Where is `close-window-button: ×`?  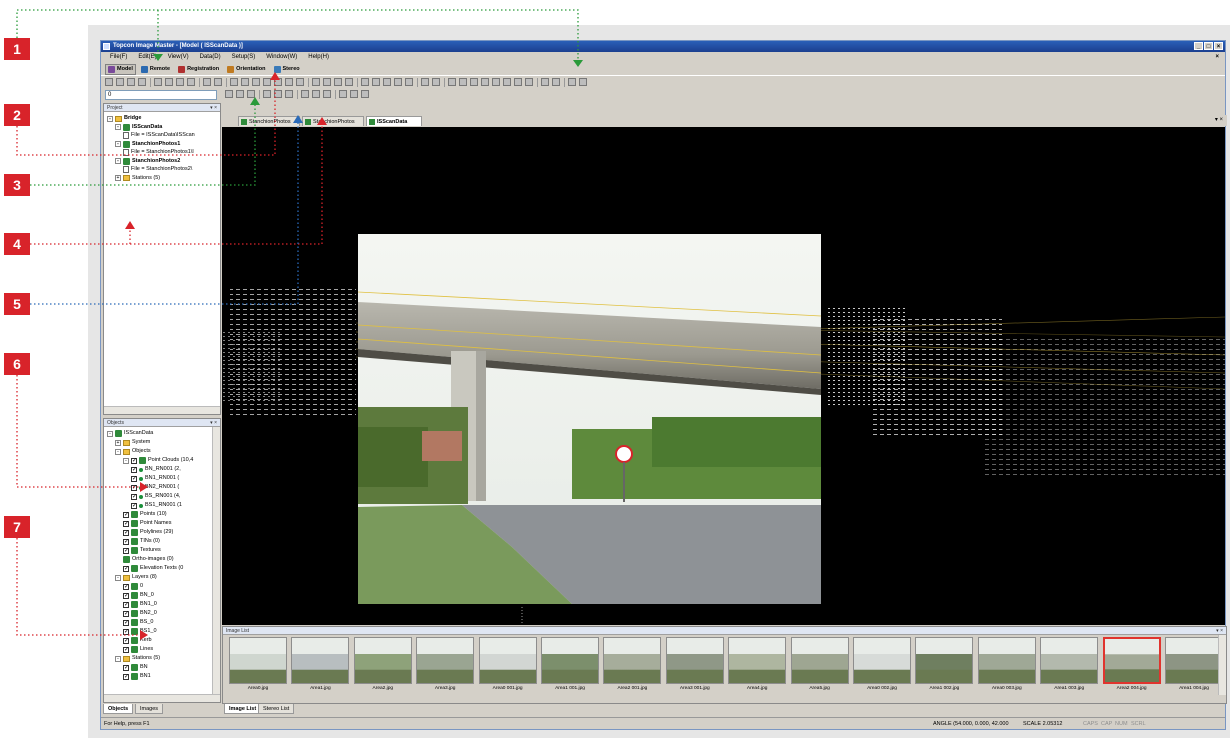
close-window-button: × is located at coordinates (1218, 46).